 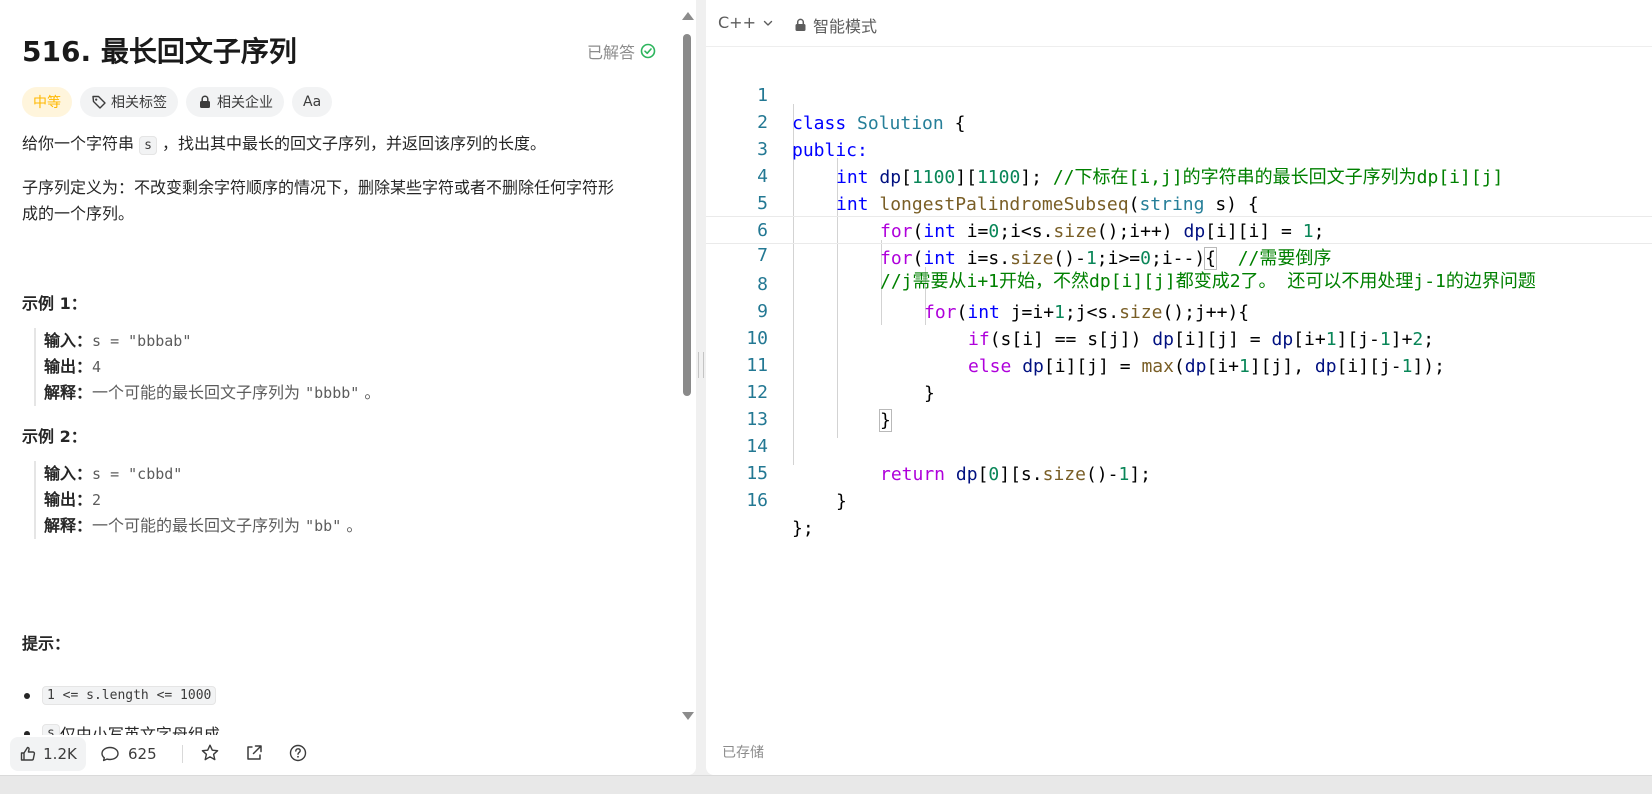 I want to click on code-line: 1 class Solution {, so click(x=1179, y=94).